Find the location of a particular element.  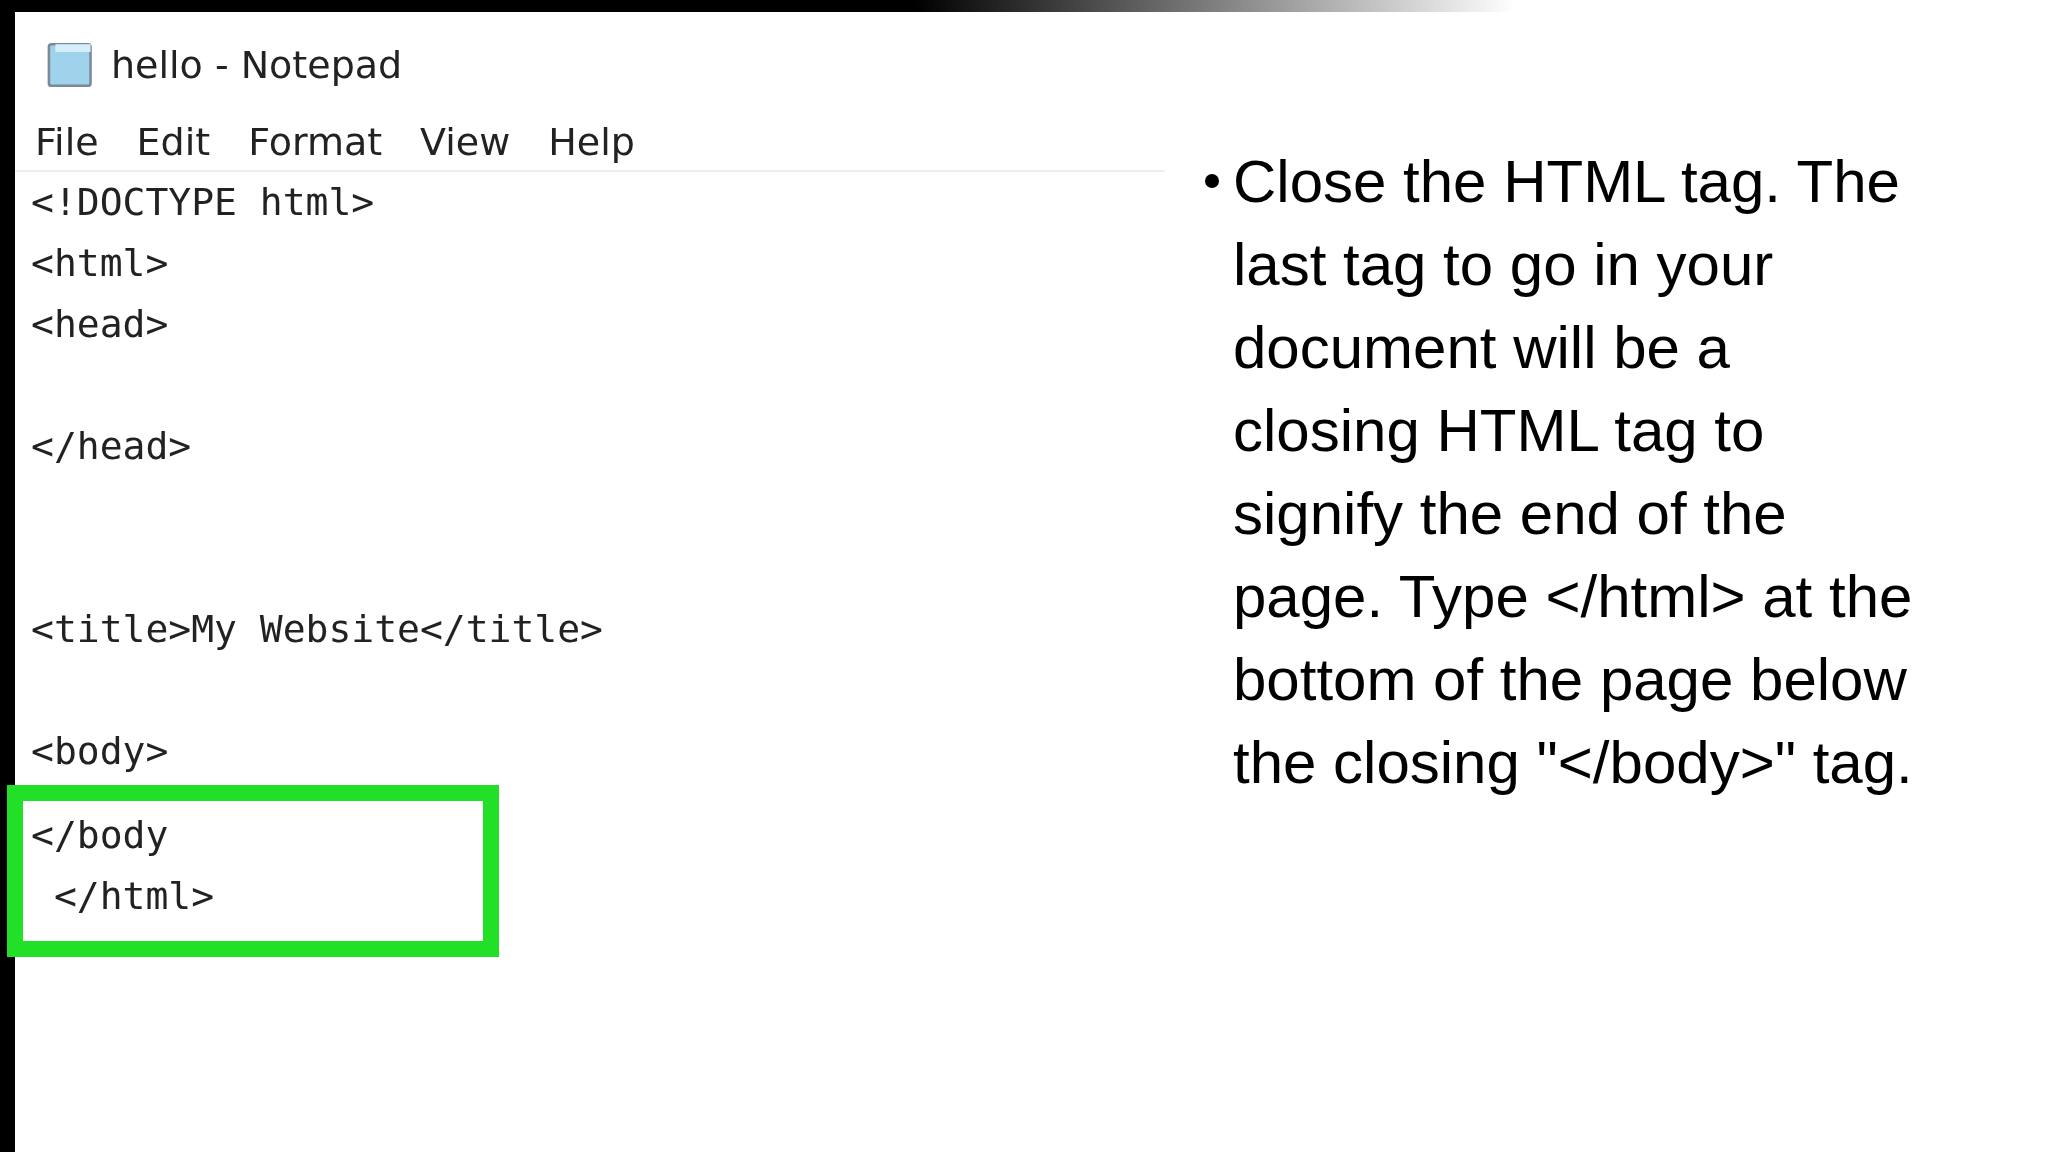

menu-item: Format is located at coordinates (315, 142).